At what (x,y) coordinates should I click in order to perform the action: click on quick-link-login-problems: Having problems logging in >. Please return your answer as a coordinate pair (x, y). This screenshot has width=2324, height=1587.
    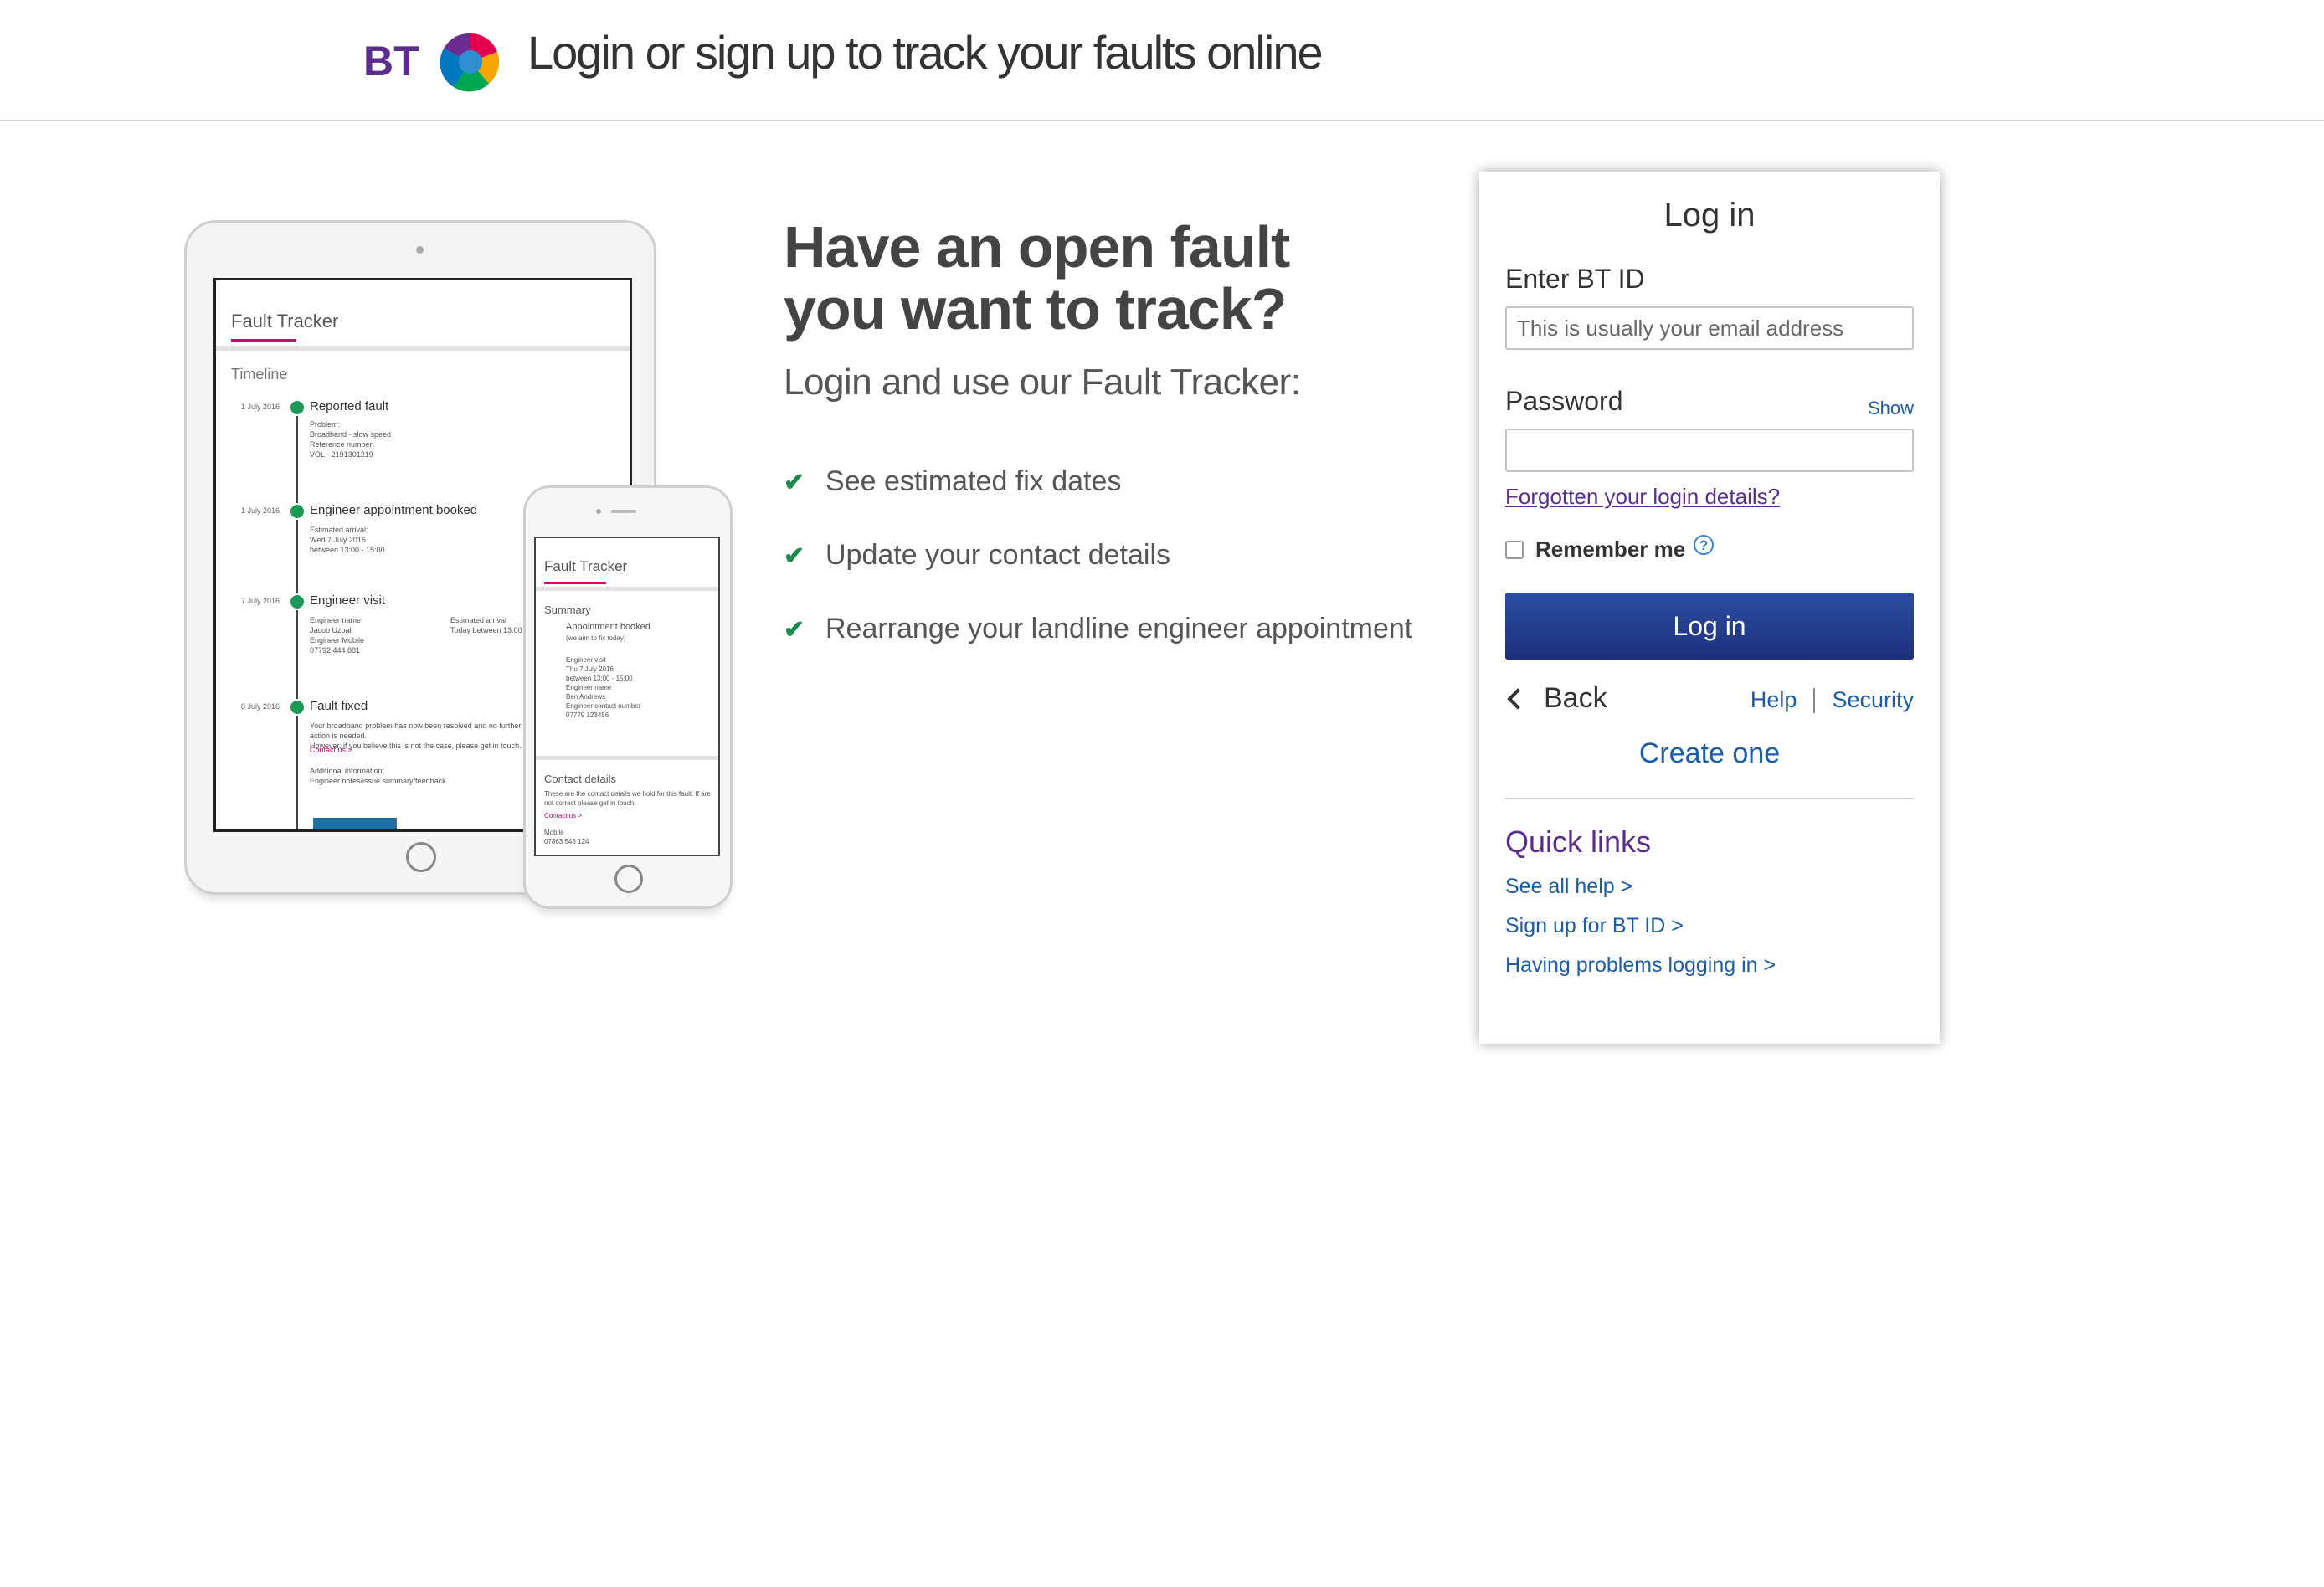
    Looking at the image, I should click on (1641, 966).